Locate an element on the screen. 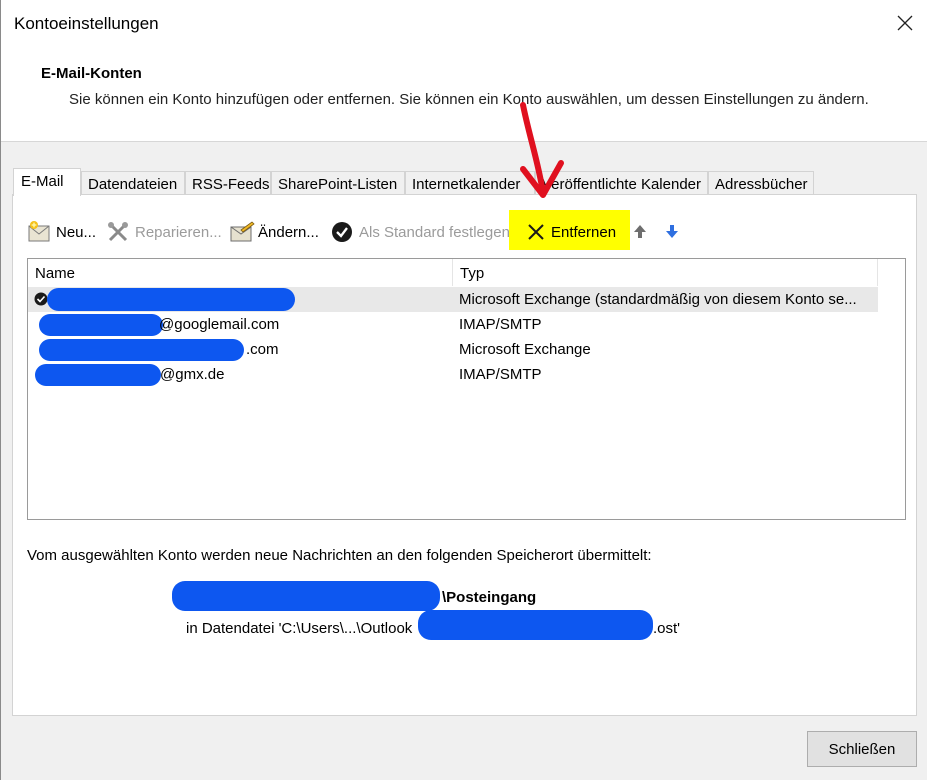 This screenshot has height=780, width=927. tab-data-files: Datendateien is located at coordinates (133, 183).